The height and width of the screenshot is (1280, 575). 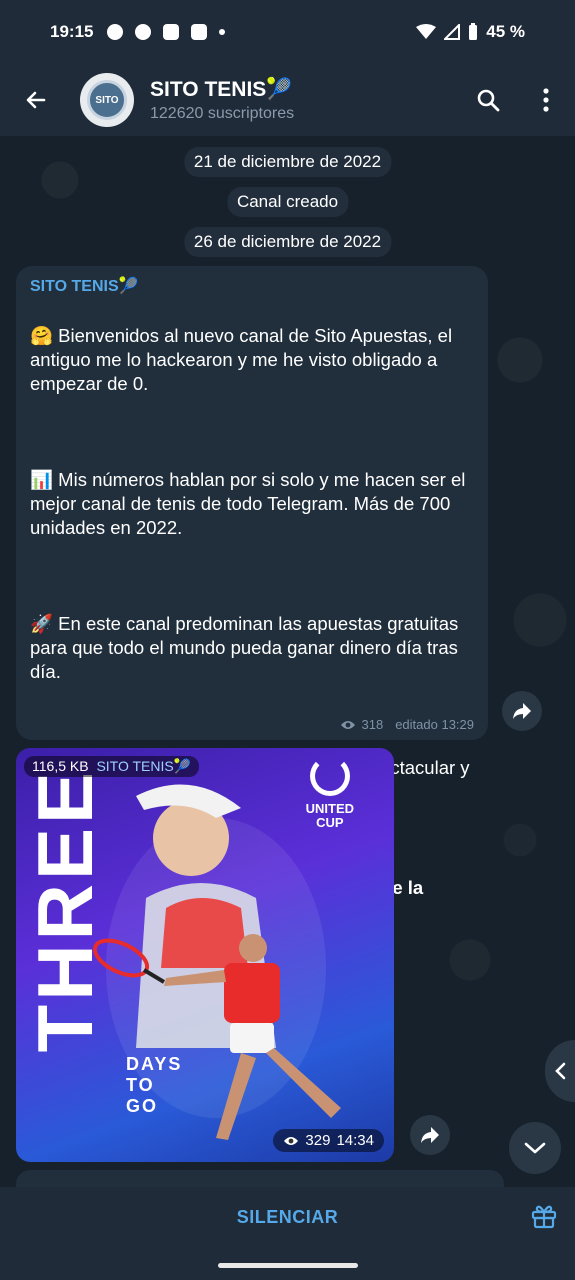 What do you see at coordinates (154, 1064) in the screenshot?
I see `image-text-line: DAYS` at bounding box center [154, 1064].